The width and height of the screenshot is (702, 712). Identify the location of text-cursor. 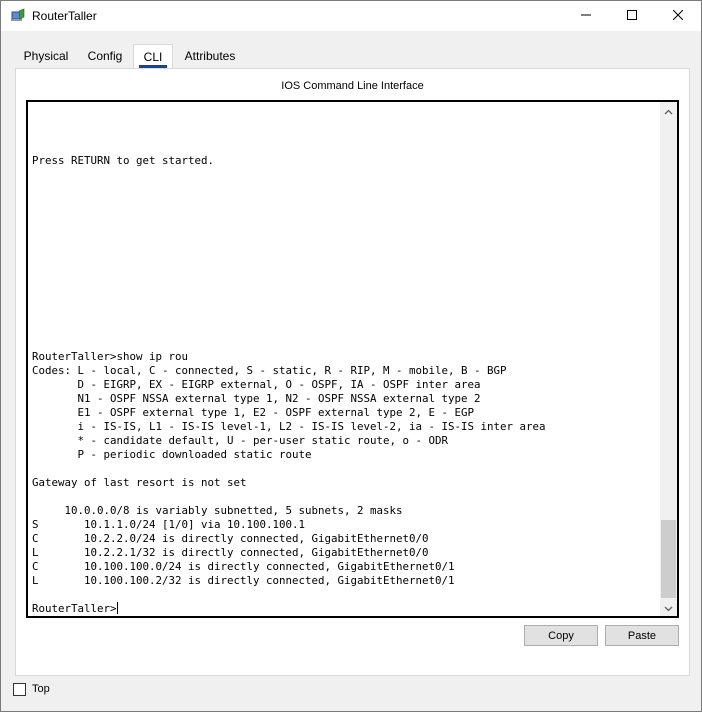
(117, 608).